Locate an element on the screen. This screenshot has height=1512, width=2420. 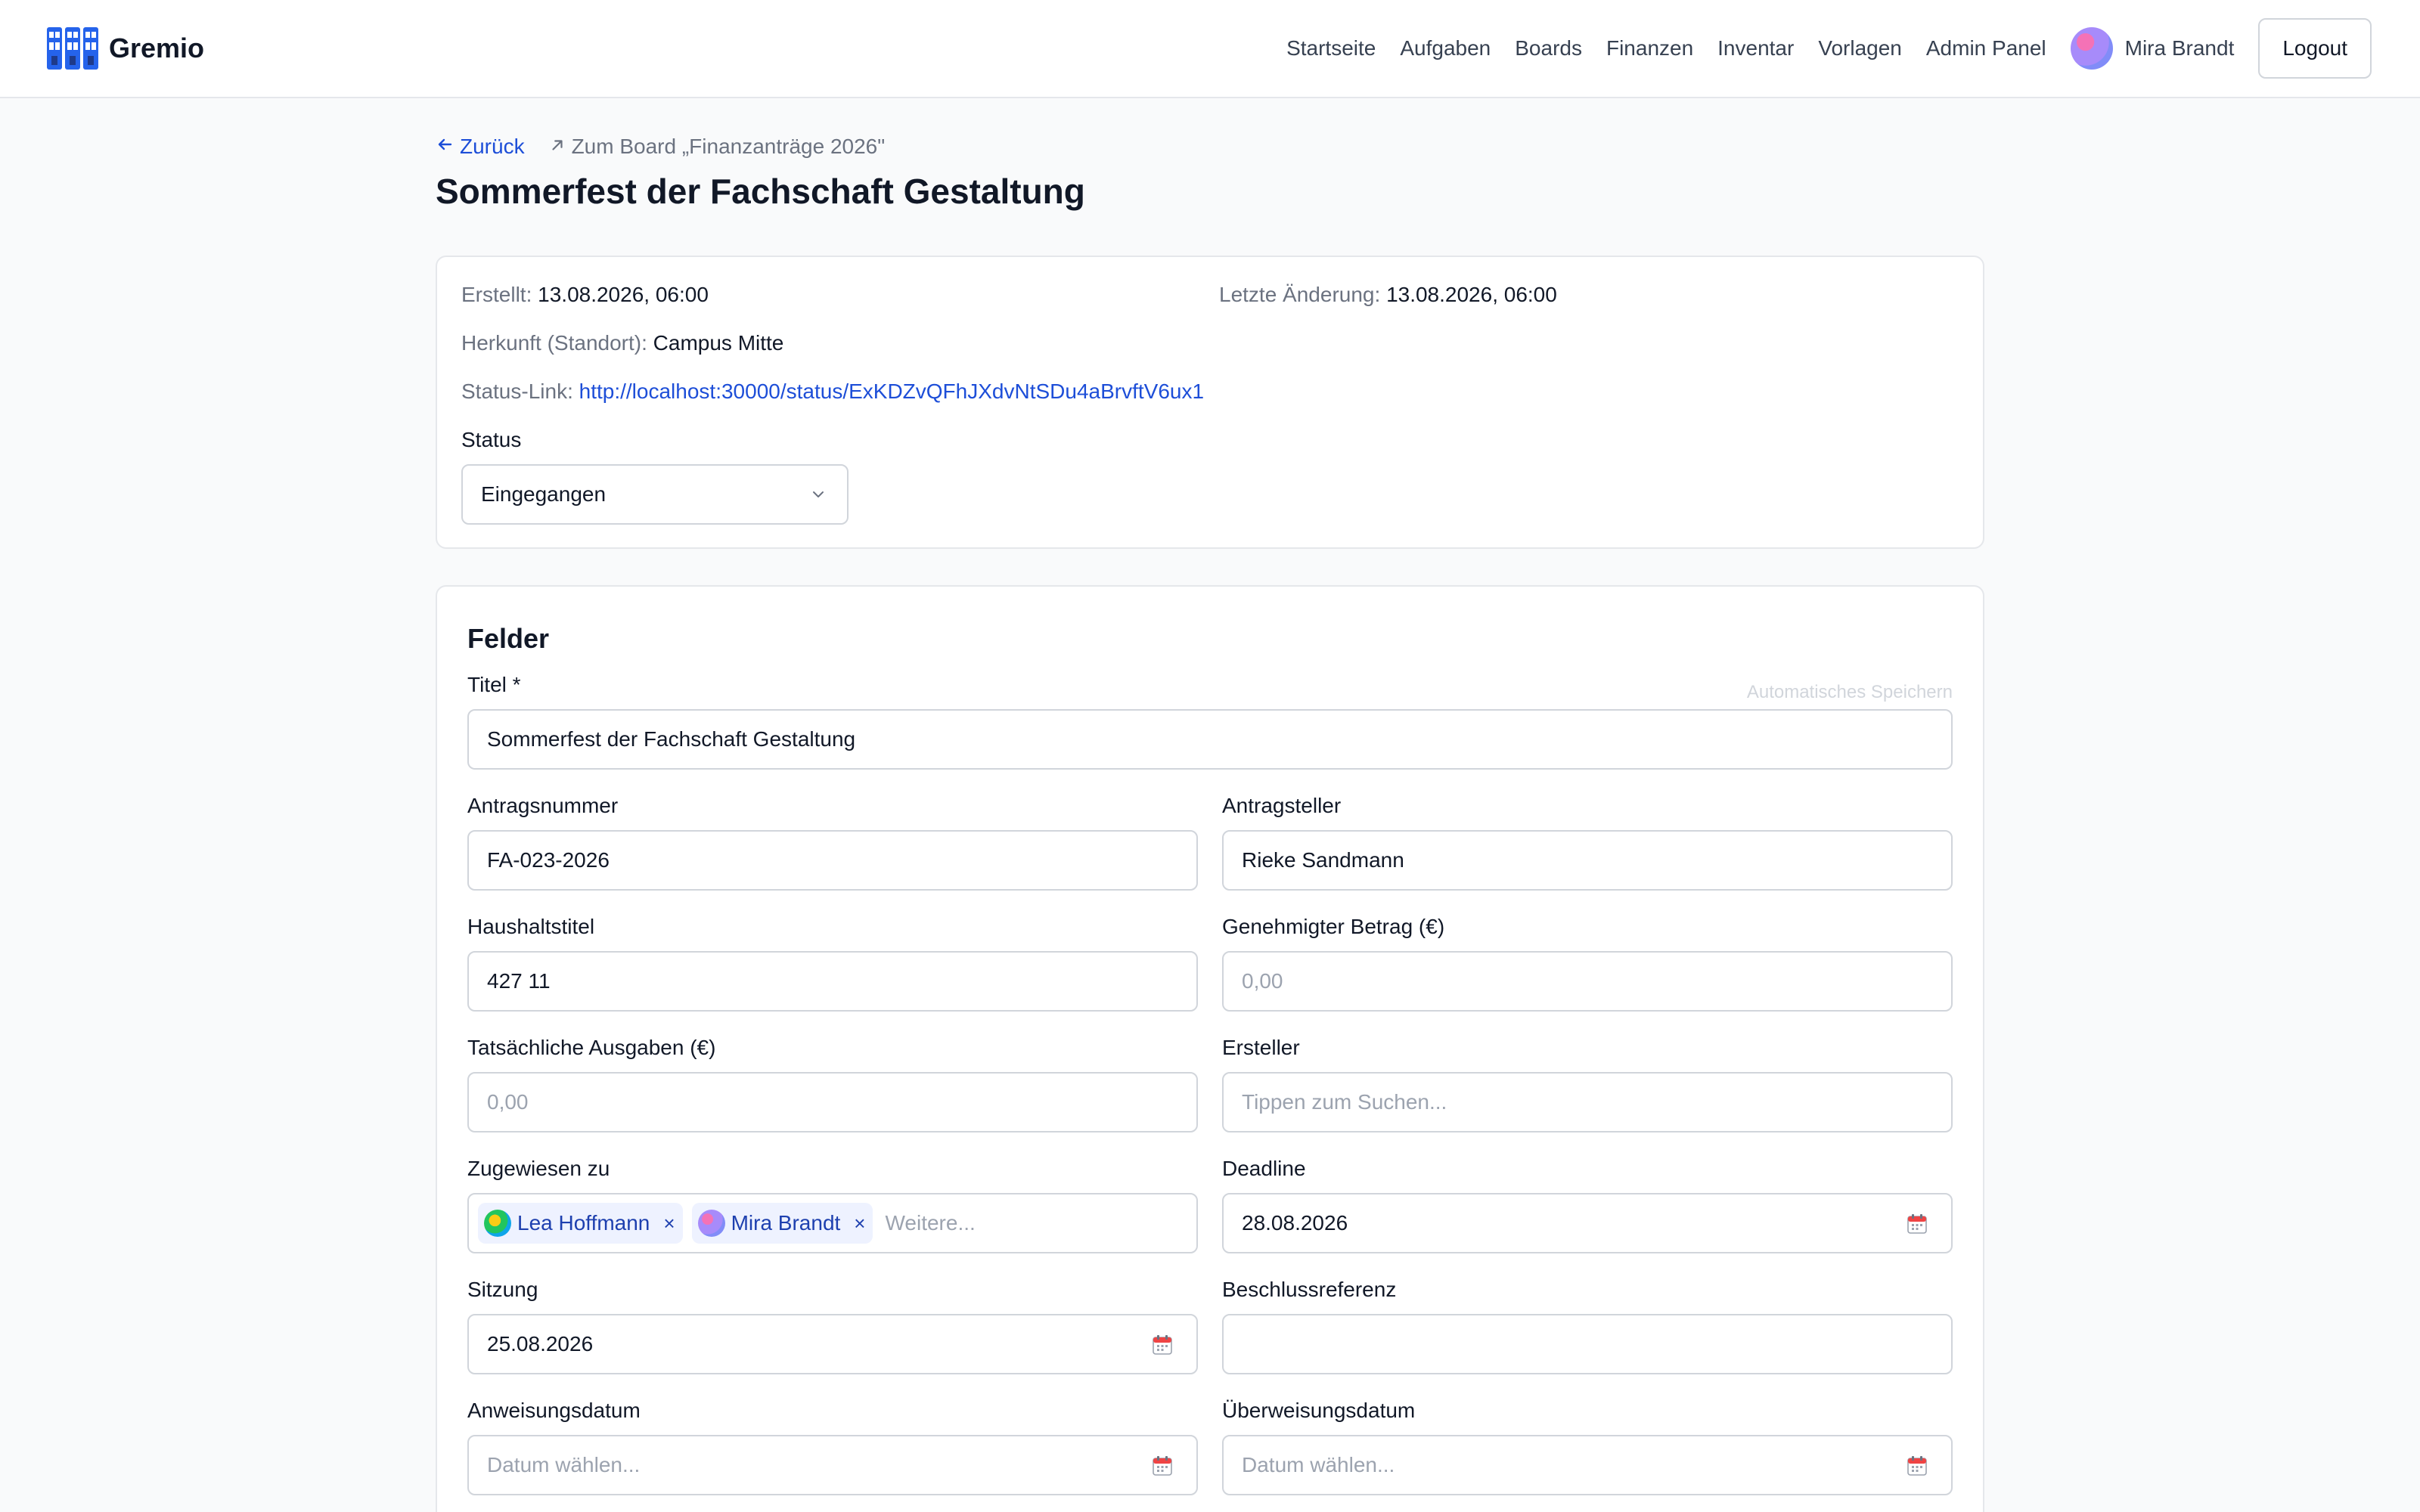
board-link-label: Zum Board „Finanzanträge 2026" is located at coordinates (728, 146).